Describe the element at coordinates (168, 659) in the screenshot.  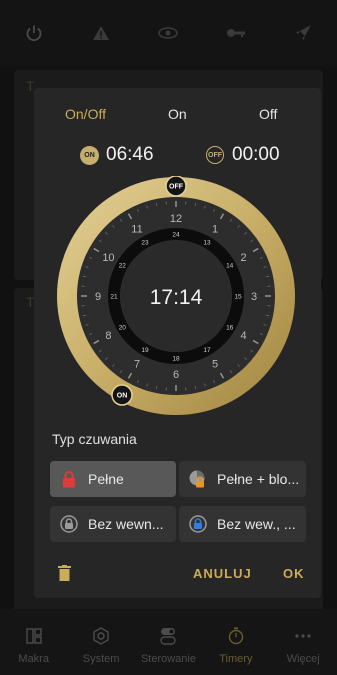
I see `nav-label: Sterowanie` at that location.